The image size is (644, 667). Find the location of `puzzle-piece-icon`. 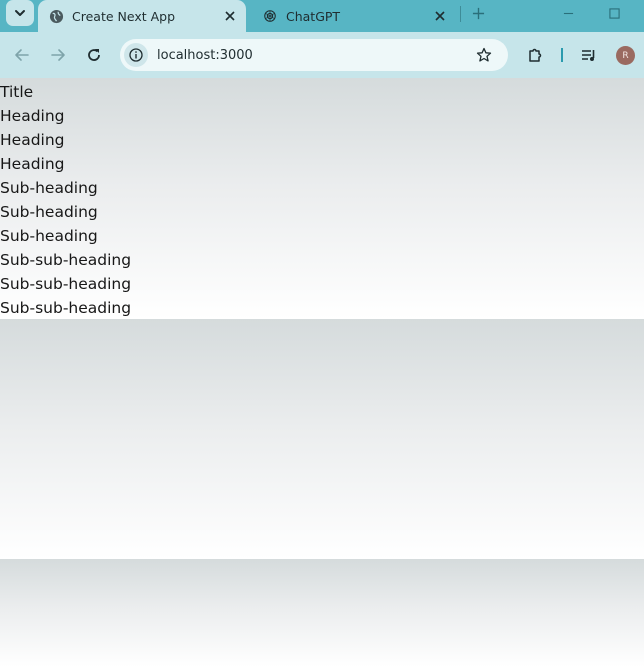

puzzle-piece-icon is located at coordinates (535, 55).